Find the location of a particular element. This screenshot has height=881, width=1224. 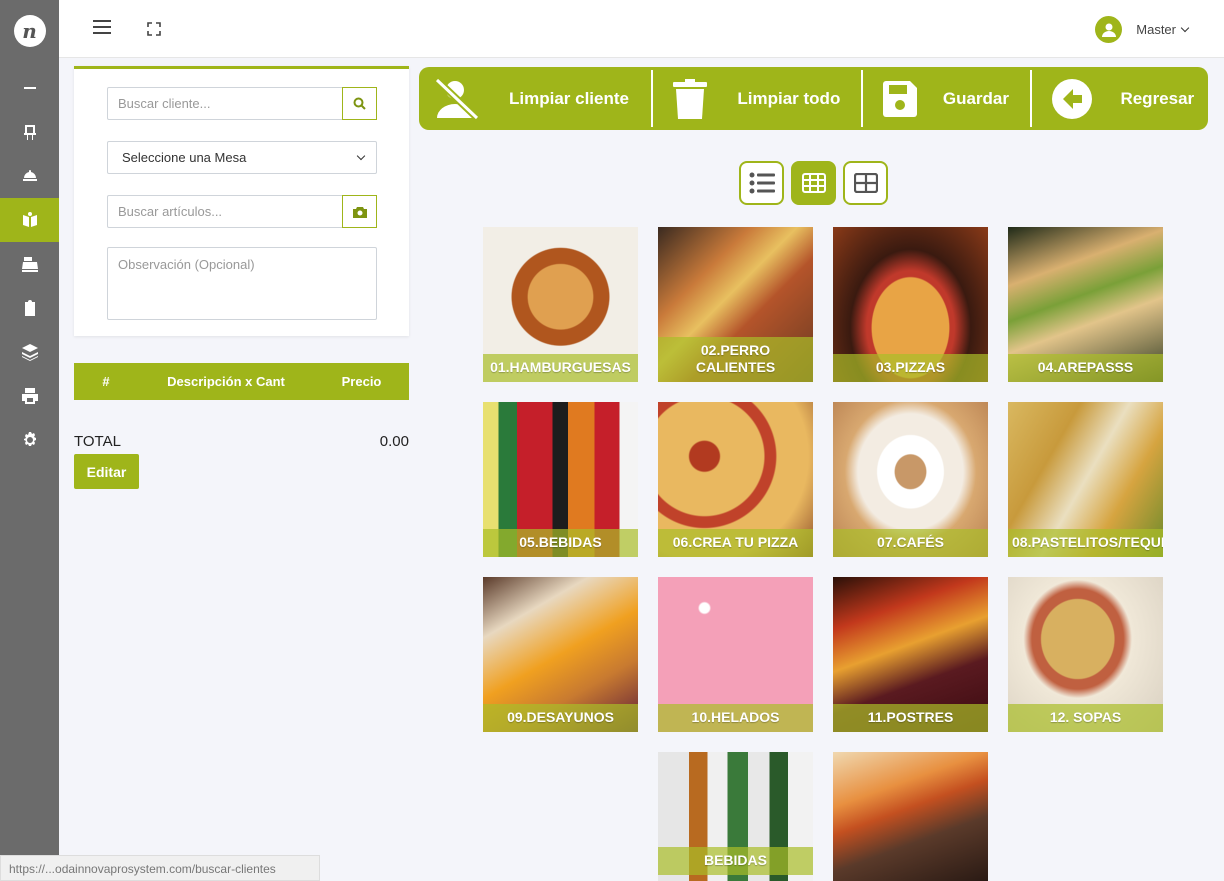

order-table-header: # Descripción x Cant Precio is located at coordinates (241, 381).